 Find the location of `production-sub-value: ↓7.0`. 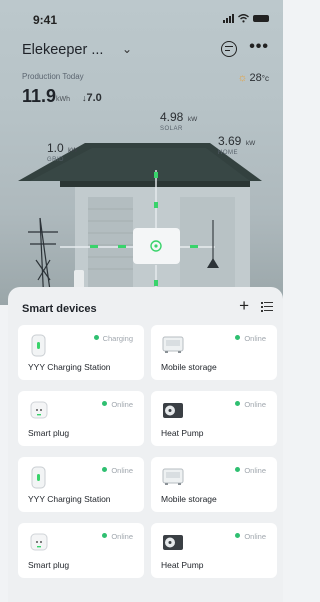

production-sub-value: ↓7.0 is located at coordinates (92, 98).